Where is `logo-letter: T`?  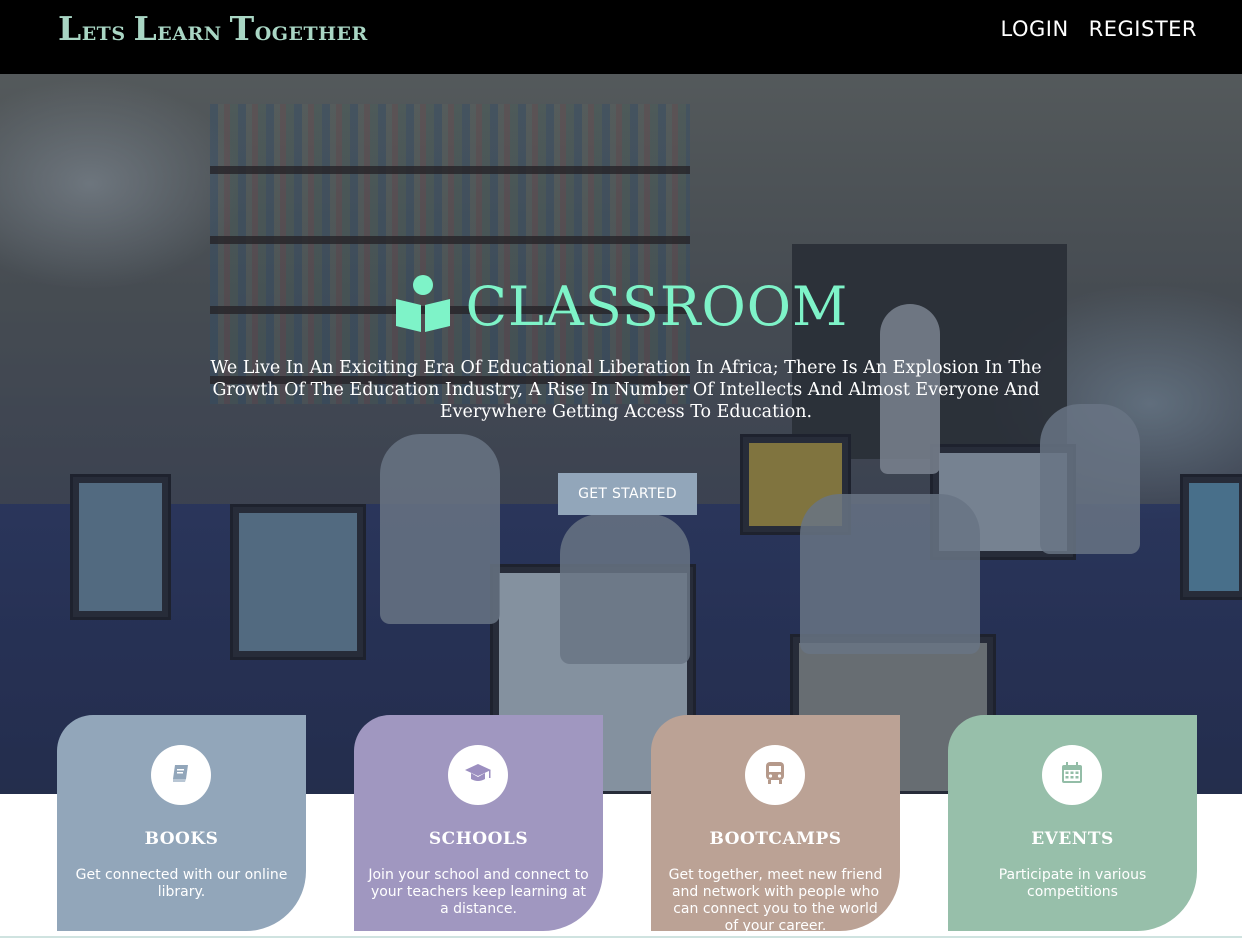
logo-letter: T is located at coordinates (242, 28).